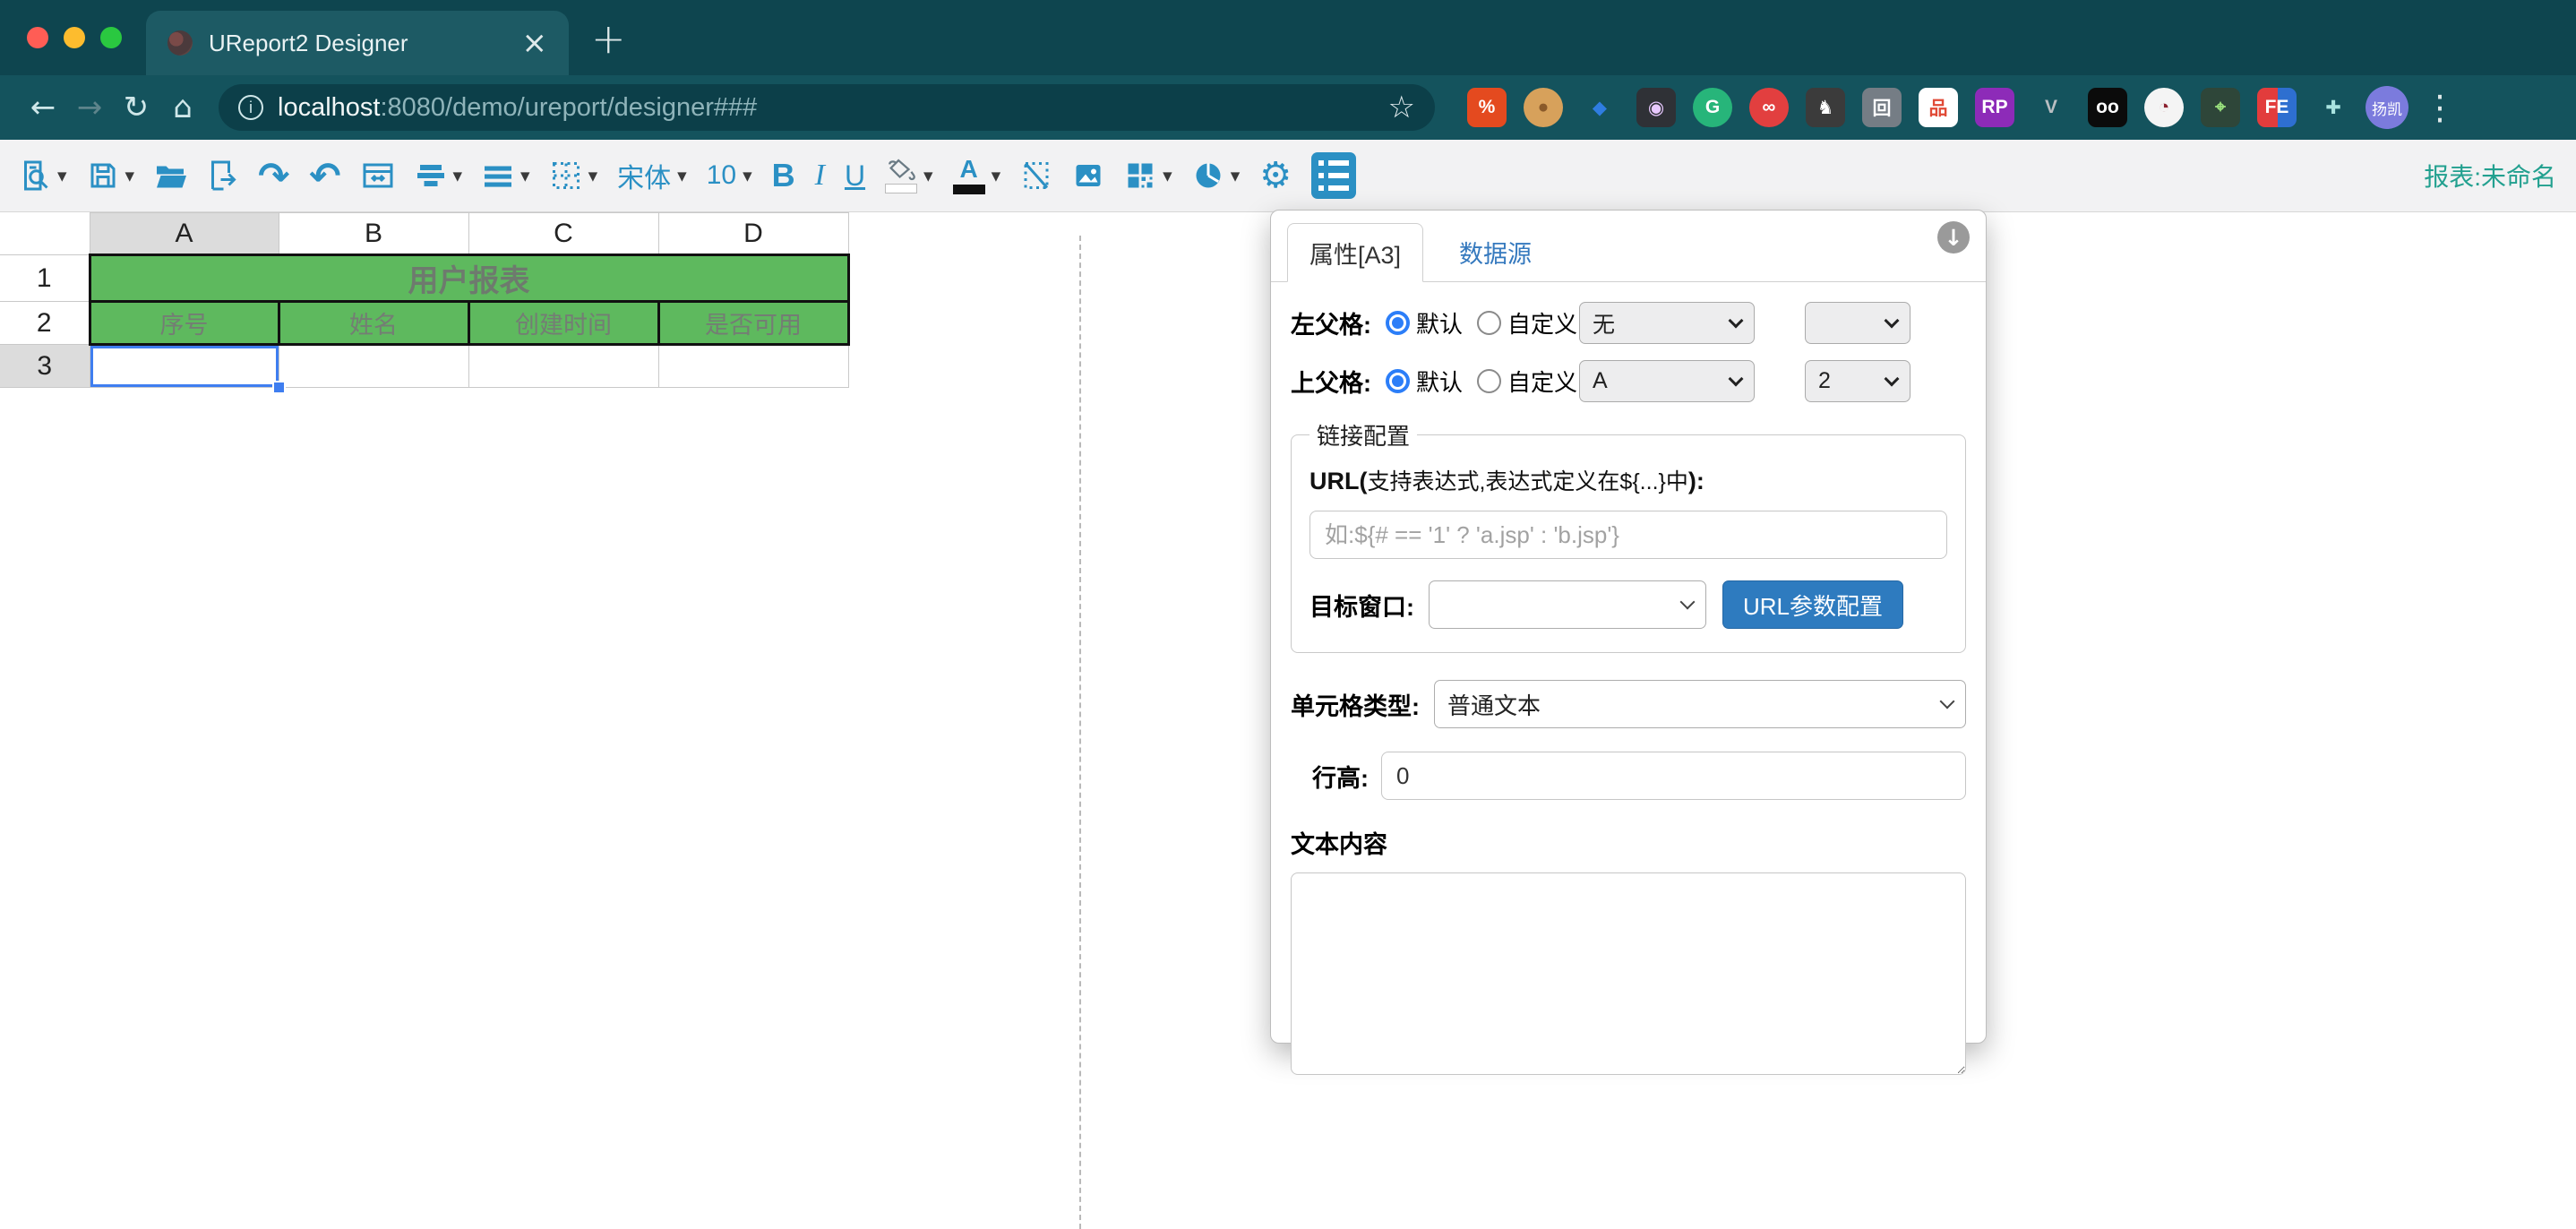 This screenshot has height=1229, width=2576. What do you see at coordinates (1994, 108) in the screenshot?
I see `ext-axure-rp-icon: RP` at bounding box center [1994, 108].